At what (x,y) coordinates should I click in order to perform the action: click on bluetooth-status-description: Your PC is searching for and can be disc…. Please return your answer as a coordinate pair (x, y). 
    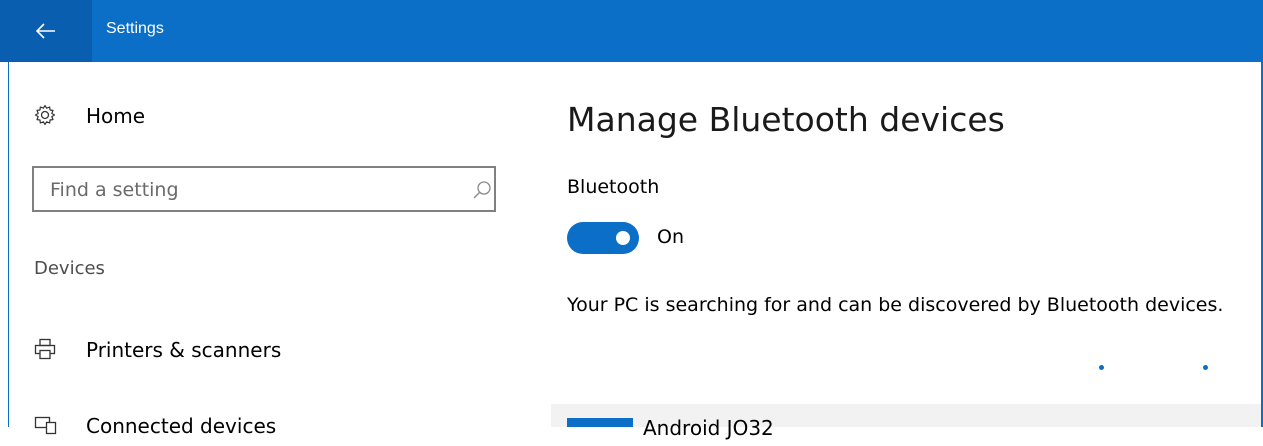
    Looking at the image, I should click on (895, 305).